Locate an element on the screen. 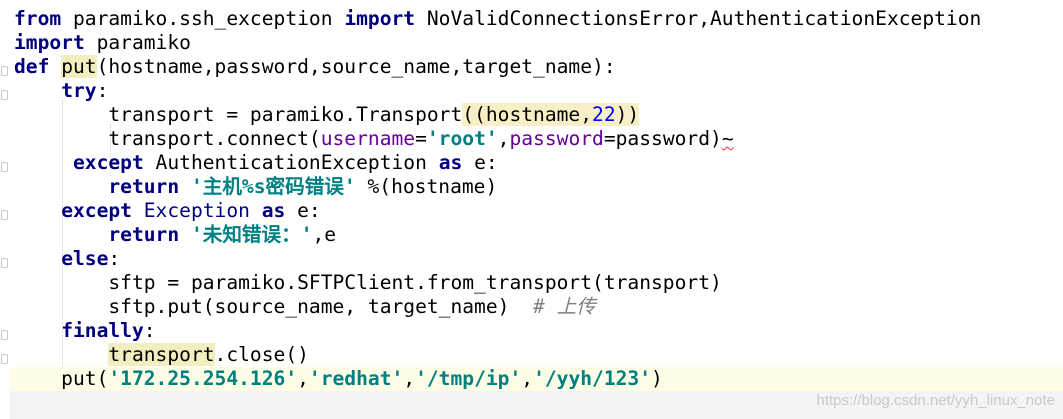  code-token: '172.25.254.126' is located at coordinates (203, 378).